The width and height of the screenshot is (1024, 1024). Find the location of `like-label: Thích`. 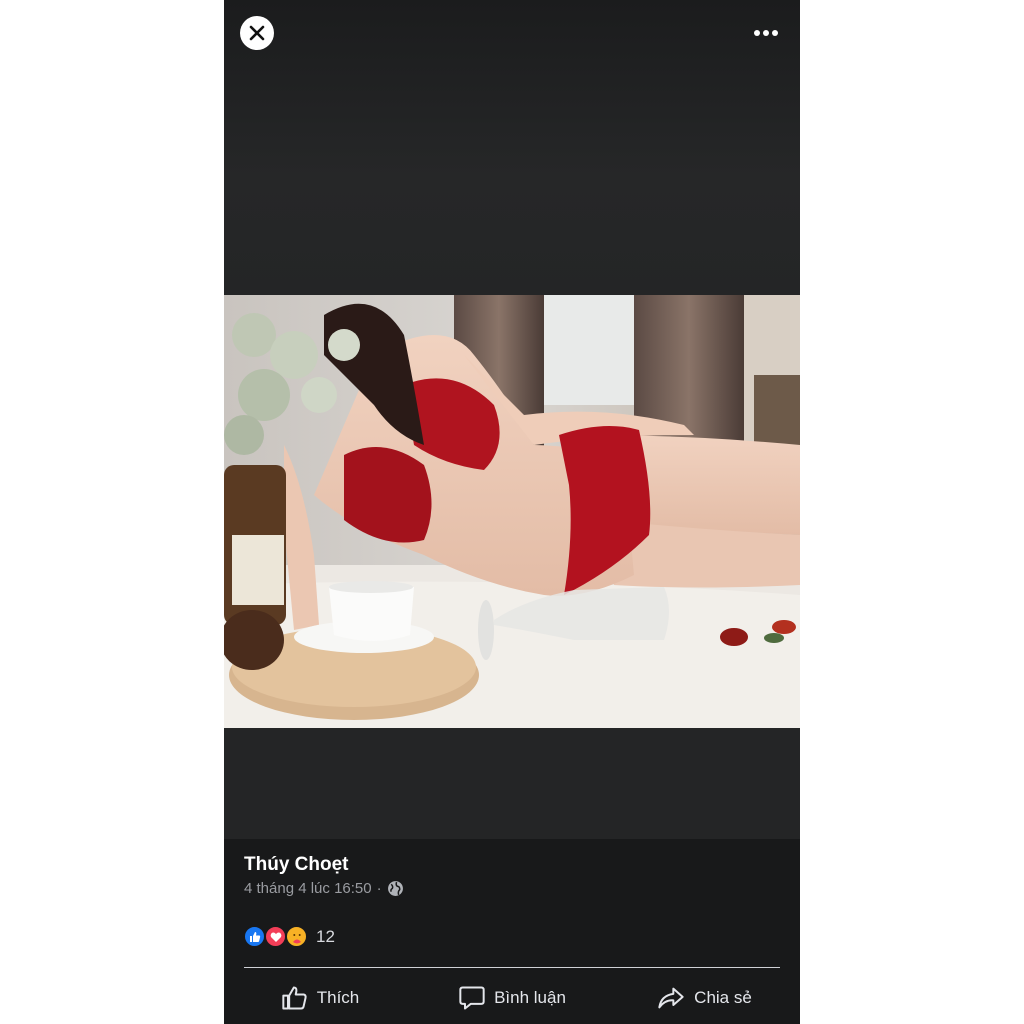

like-label: Thích is located at coordinates (338, 997).